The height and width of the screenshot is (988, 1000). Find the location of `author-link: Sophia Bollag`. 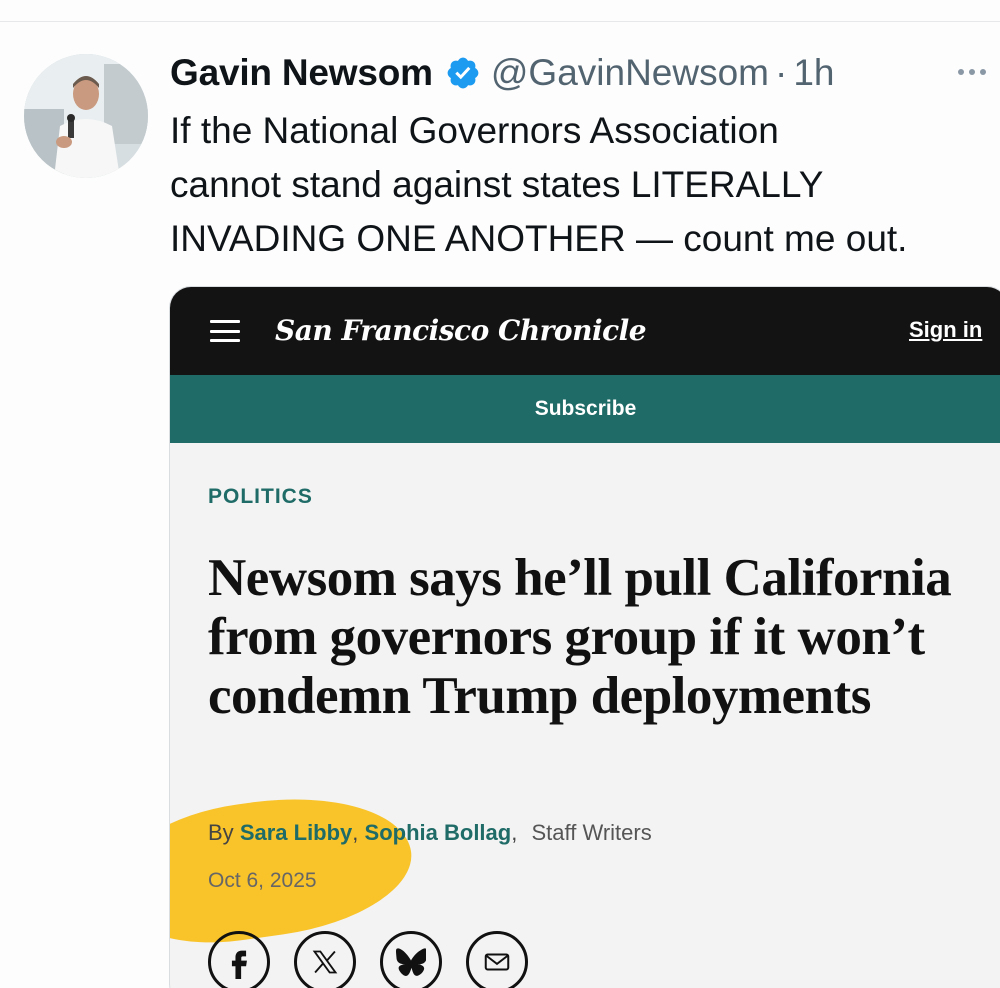

author-link: Sophia Bollag is located at coordinates (438, 832).